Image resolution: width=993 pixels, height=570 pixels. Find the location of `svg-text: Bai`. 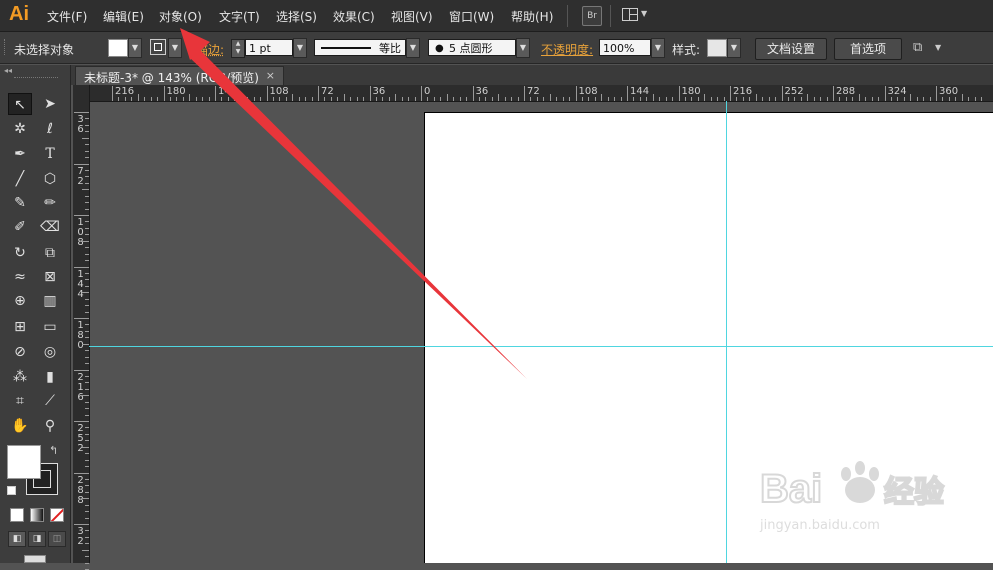

svg-text: Bai is located at coordinates (791, 489).